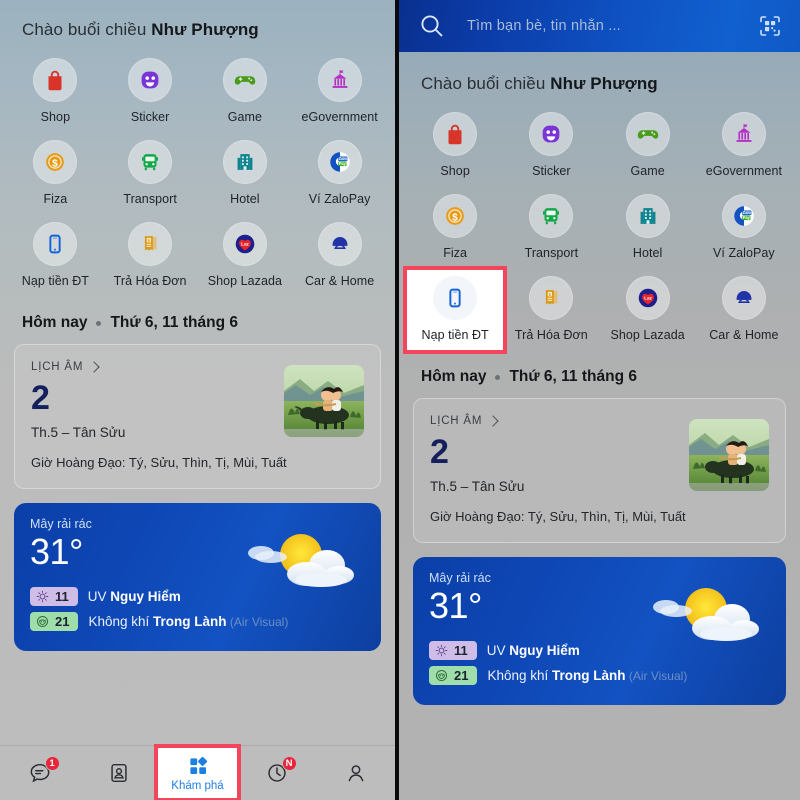  I want to click on shopping-bag-icon, so click(55, 80).